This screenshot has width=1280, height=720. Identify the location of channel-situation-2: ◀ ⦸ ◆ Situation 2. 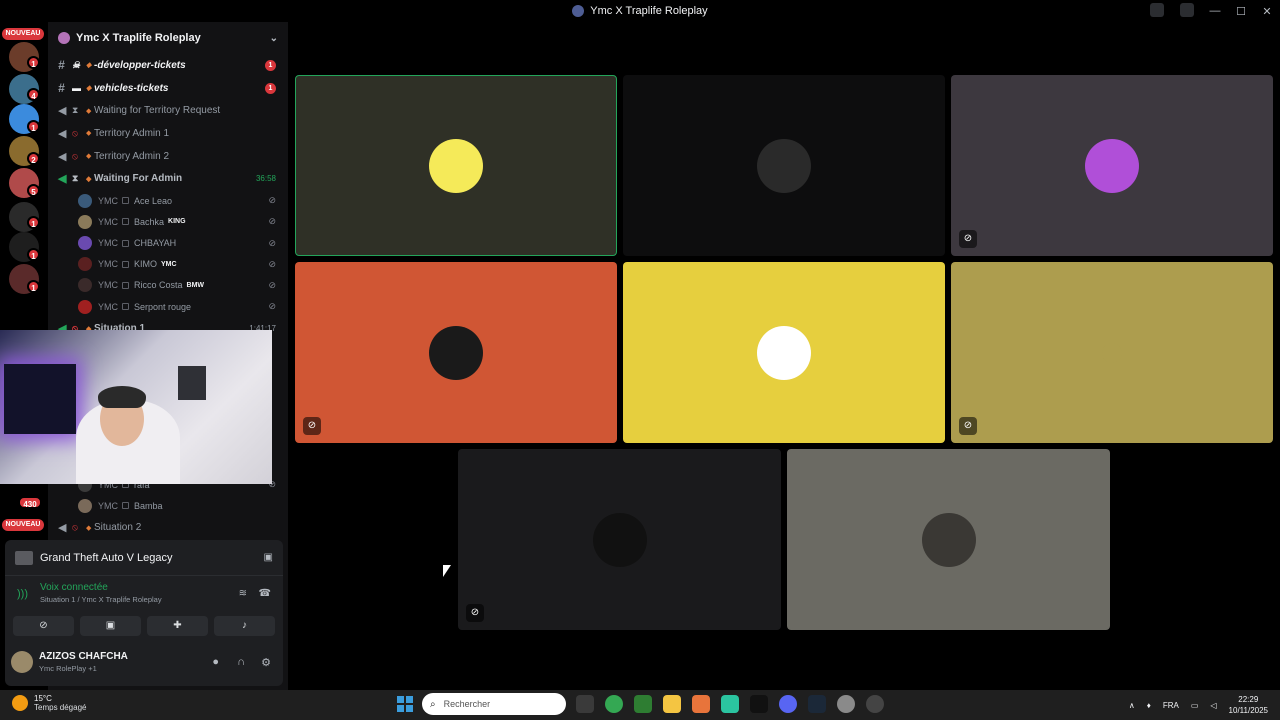
(168, 527).